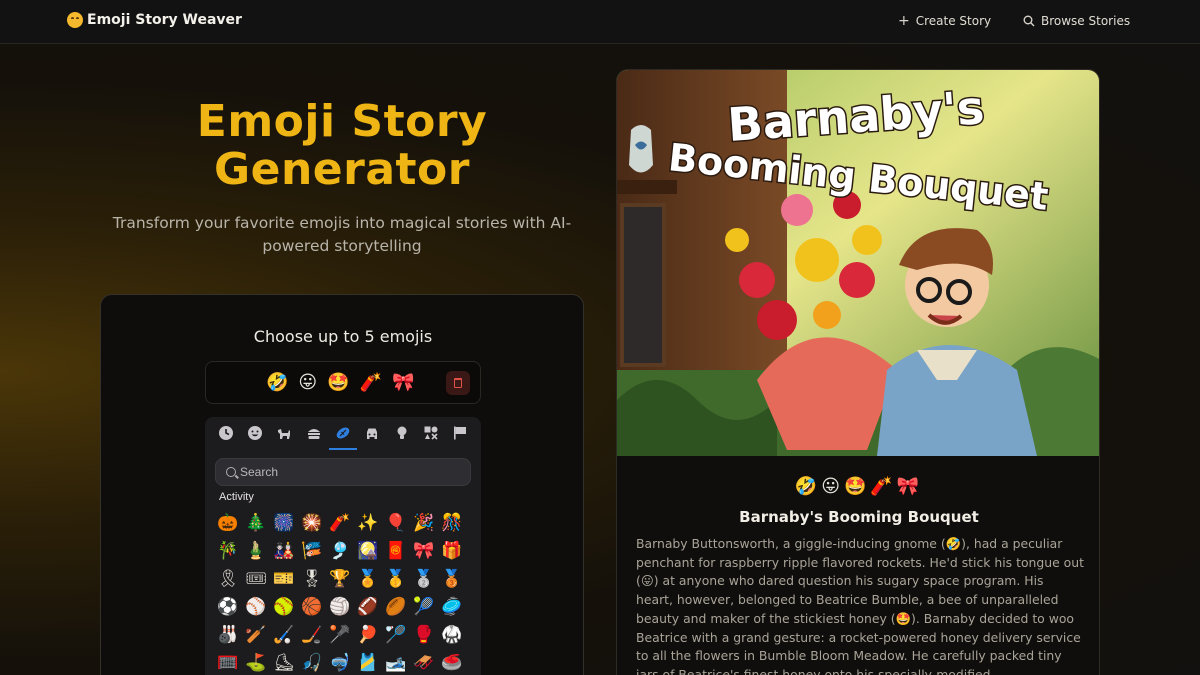  What do you see at coordinates (256, 635) in the screenshot?
I see `emoji-option: 🏏` at bounding box center [256, 635].